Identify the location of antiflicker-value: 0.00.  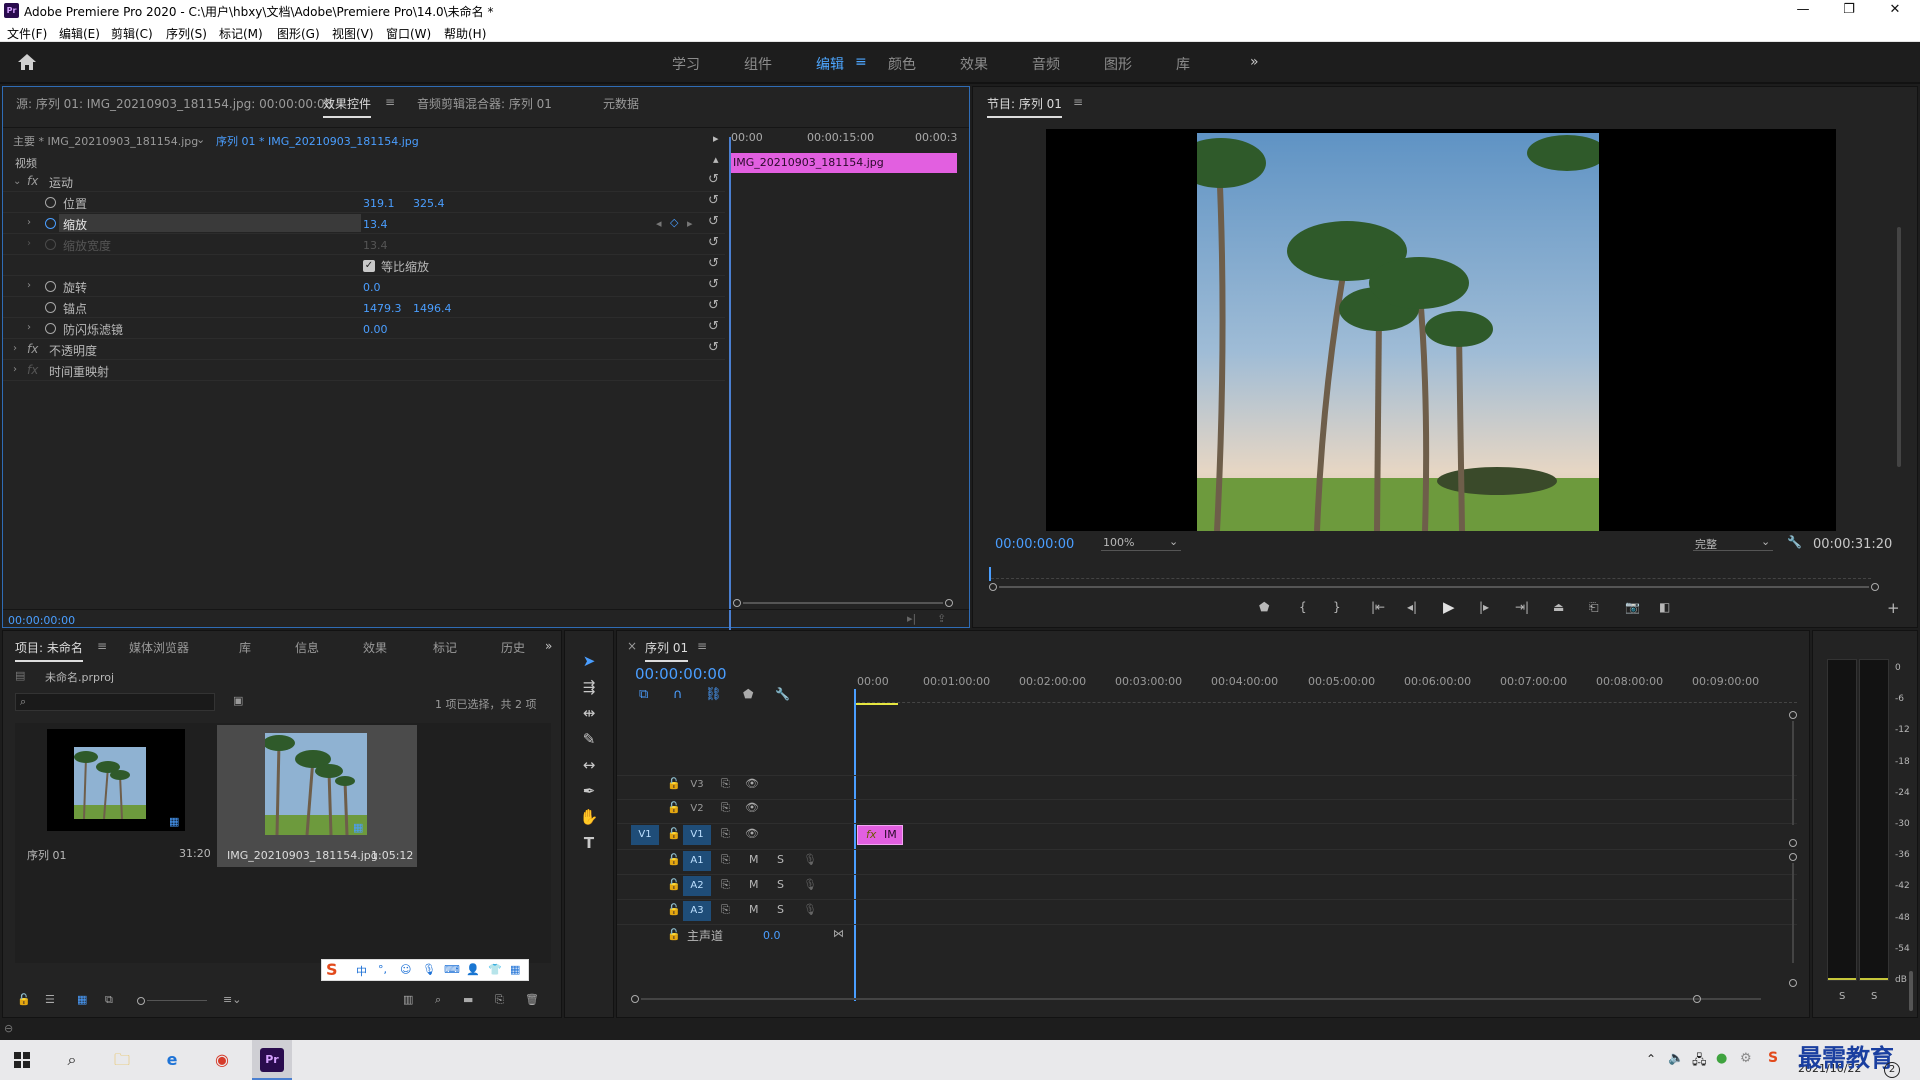
(375, 329).